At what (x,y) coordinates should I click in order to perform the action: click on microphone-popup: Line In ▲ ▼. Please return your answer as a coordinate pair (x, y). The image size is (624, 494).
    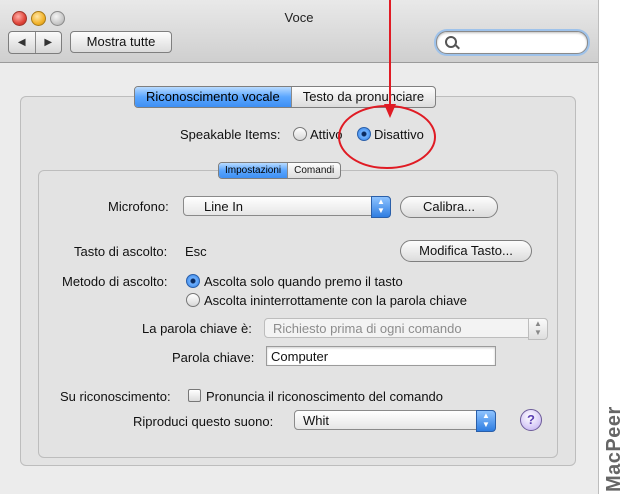
    Looking at the image, I should click on (287, 207).